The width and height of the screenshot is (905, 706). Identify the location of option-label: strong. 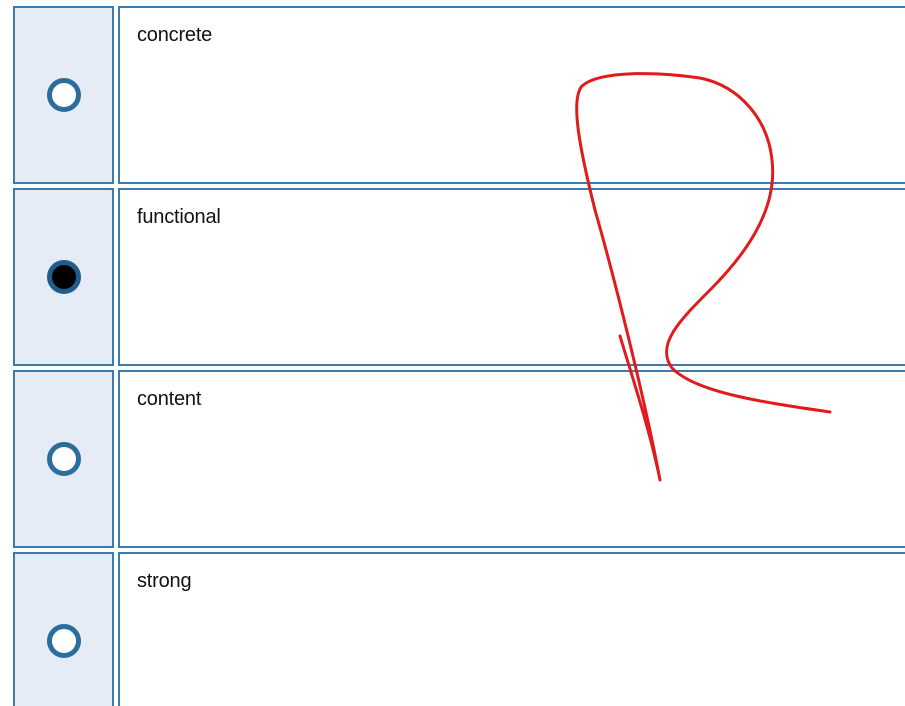
(164, 581).